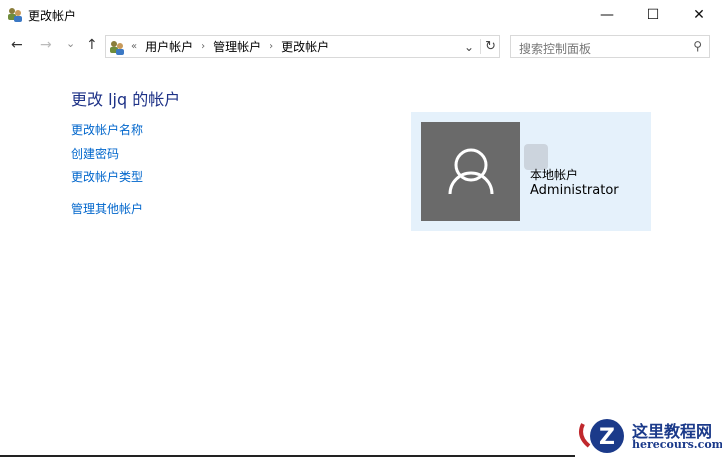  What do you see at coordinates (52, 16) in the screenshot?
I see `window-title: 更改帐户` at bounding box center [52, 16].